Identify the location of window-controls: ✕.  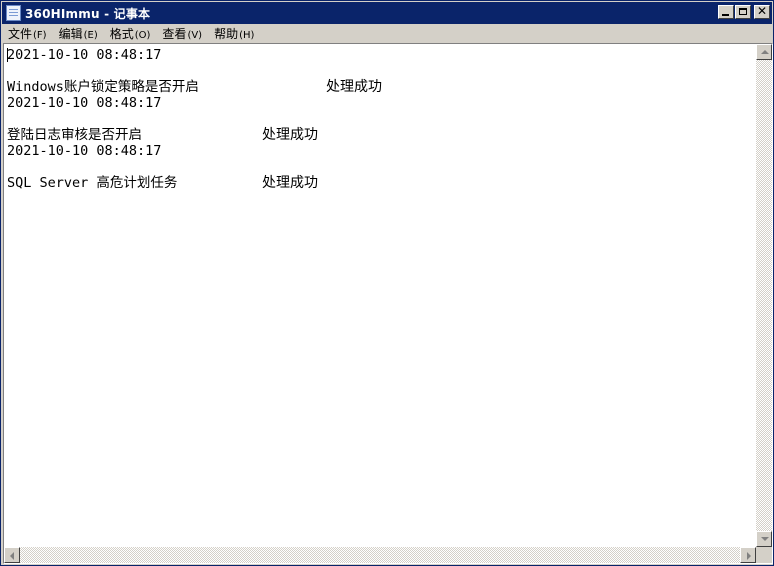
(743, 11).